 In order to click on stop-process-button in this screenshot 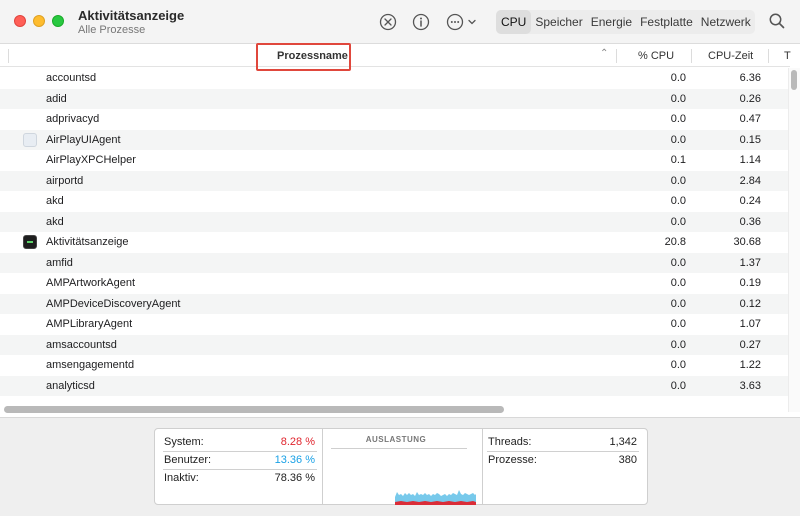, I will do `click(388, 22)`.